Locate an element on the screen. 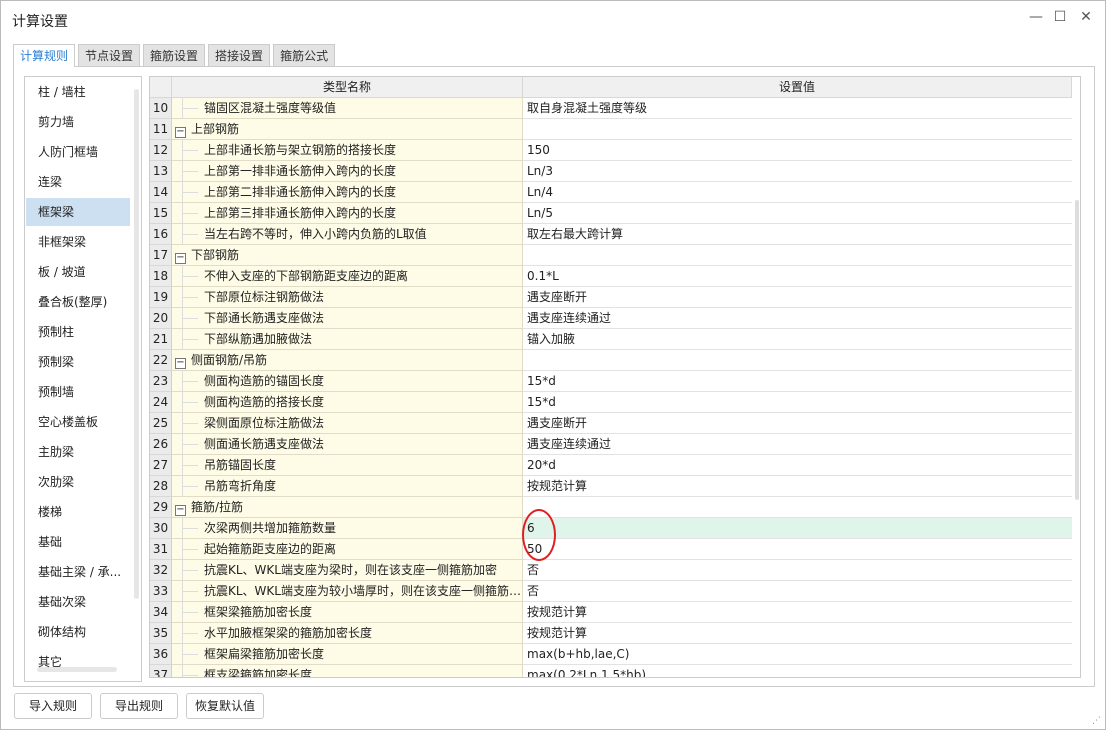  tab-3: 搭接设置 is located at coordinates (239, 55).